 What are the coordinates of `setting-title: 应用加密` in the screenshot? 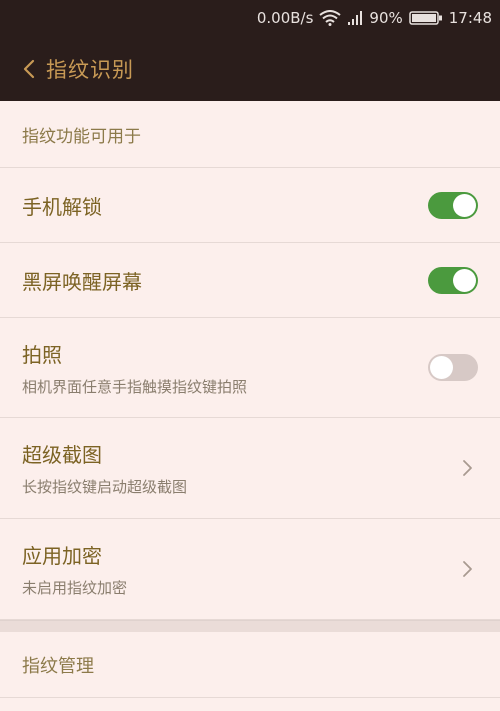 It's located at (62, 556).